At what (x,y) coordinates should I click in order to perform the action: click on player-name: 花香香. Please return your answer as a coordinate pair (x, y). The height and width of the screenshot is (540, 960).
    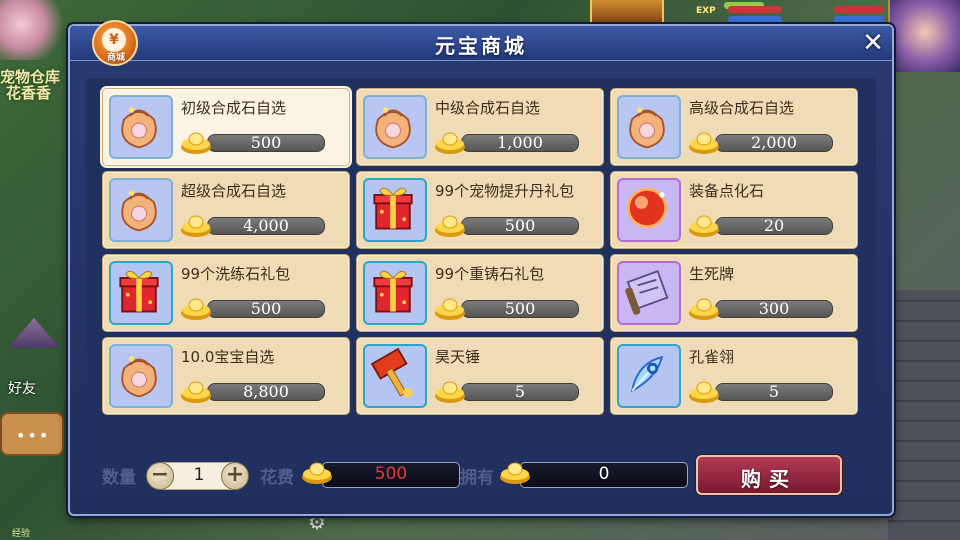
    Looking at the image, I should click on (29, 93).